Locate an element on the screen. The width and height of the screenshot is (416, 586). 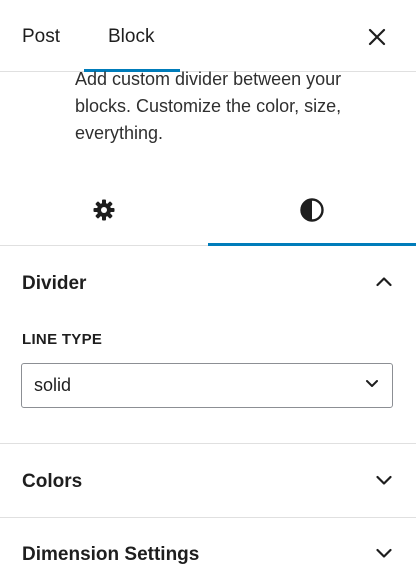
divider-panel-toggle: Divider is located at coordinates (208, 284).